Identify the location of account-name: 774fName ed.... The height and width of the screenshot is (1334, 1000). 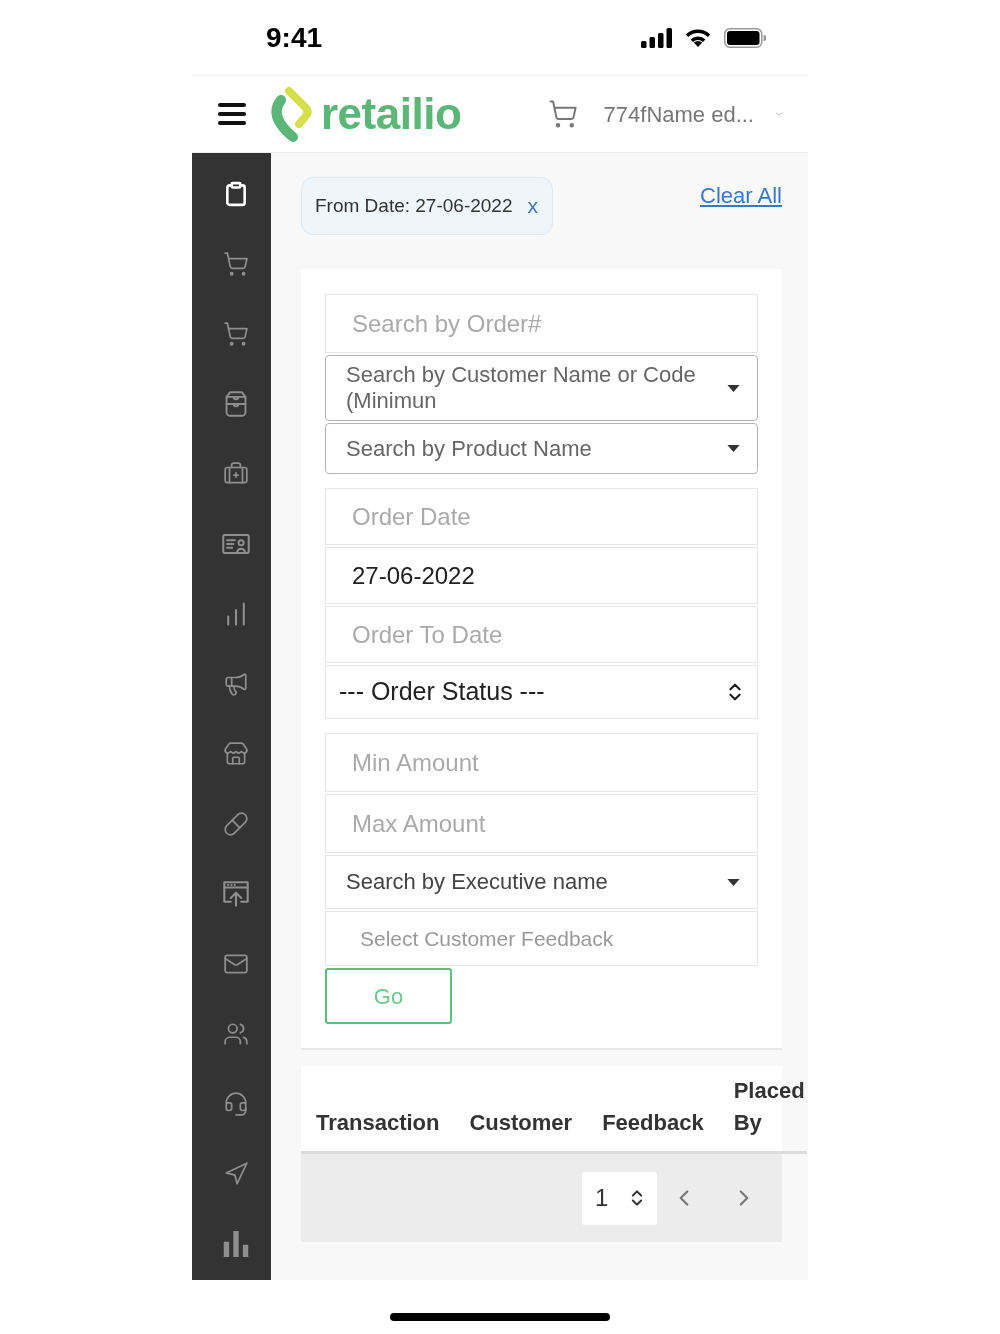
(678, 114).